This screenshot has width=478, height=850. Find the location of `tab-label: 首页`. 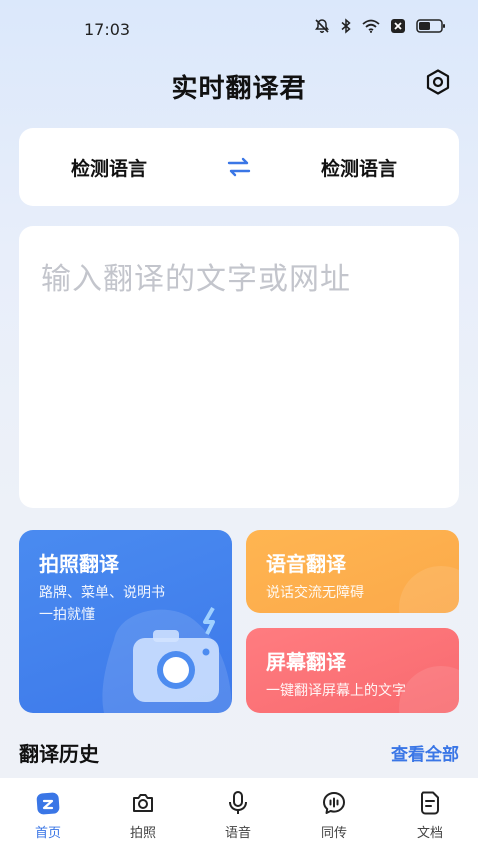

tab-label: 首页 is located at coordinates (47, 833).